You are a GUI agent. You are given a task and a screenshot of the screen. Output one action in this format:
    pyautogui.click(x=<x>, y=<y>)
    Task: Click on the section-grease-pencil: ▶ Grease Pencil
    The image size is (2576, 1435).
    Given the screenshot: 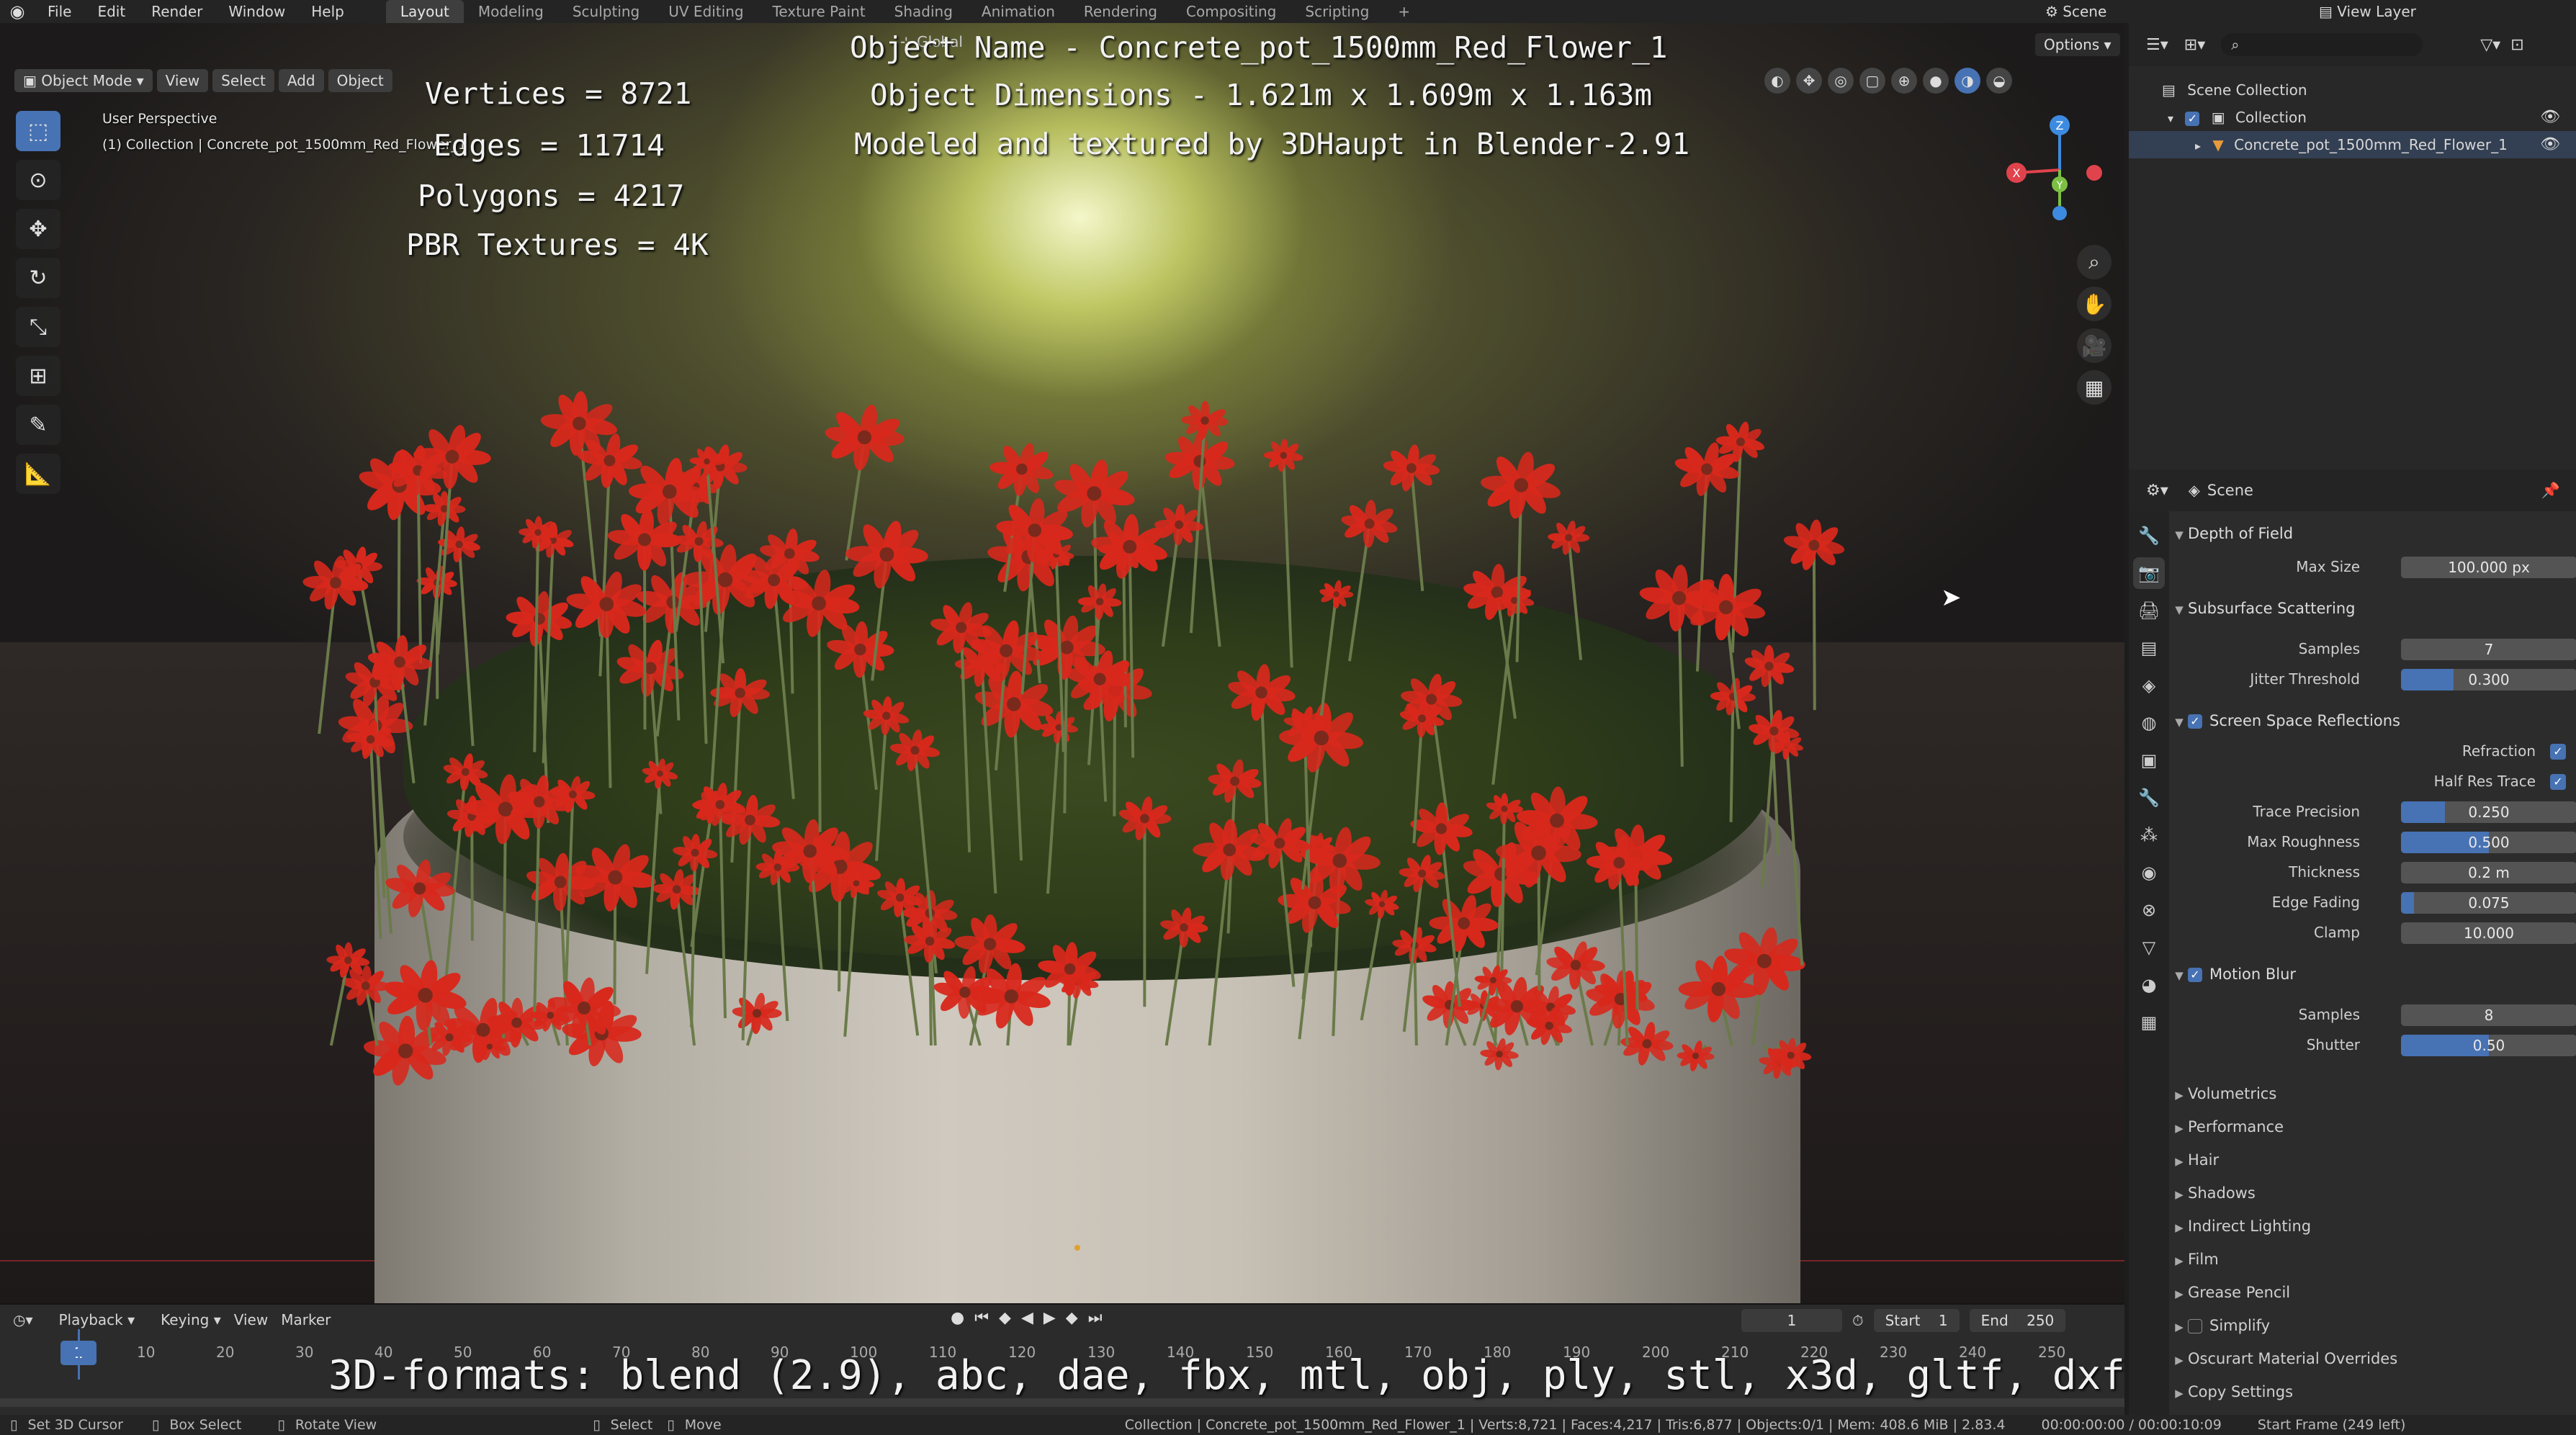 What is the action you would take?
    pyautogui.click(x=2373, y=1293)
    